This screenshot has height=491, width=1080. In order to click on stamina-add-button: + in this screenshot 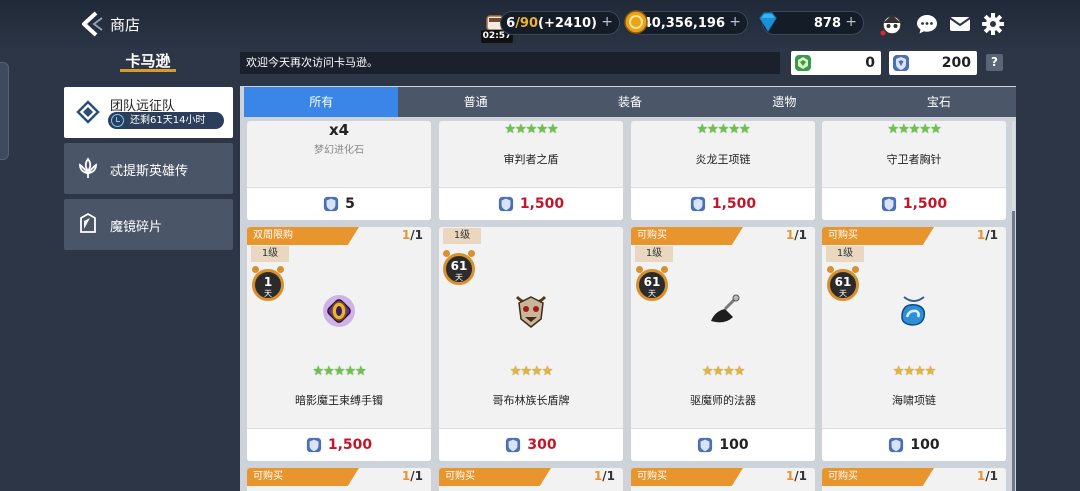, I will do `click(607, 22)`.